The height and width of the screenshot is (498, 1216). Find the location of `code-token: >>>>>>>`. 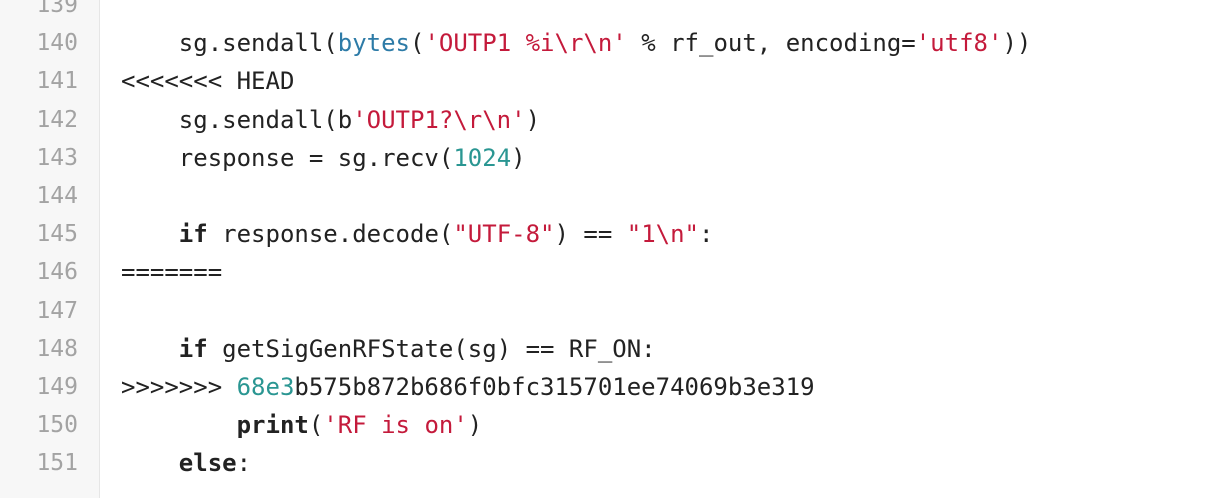

code-token: >>>>>>> is located at coordinates (179, 386).